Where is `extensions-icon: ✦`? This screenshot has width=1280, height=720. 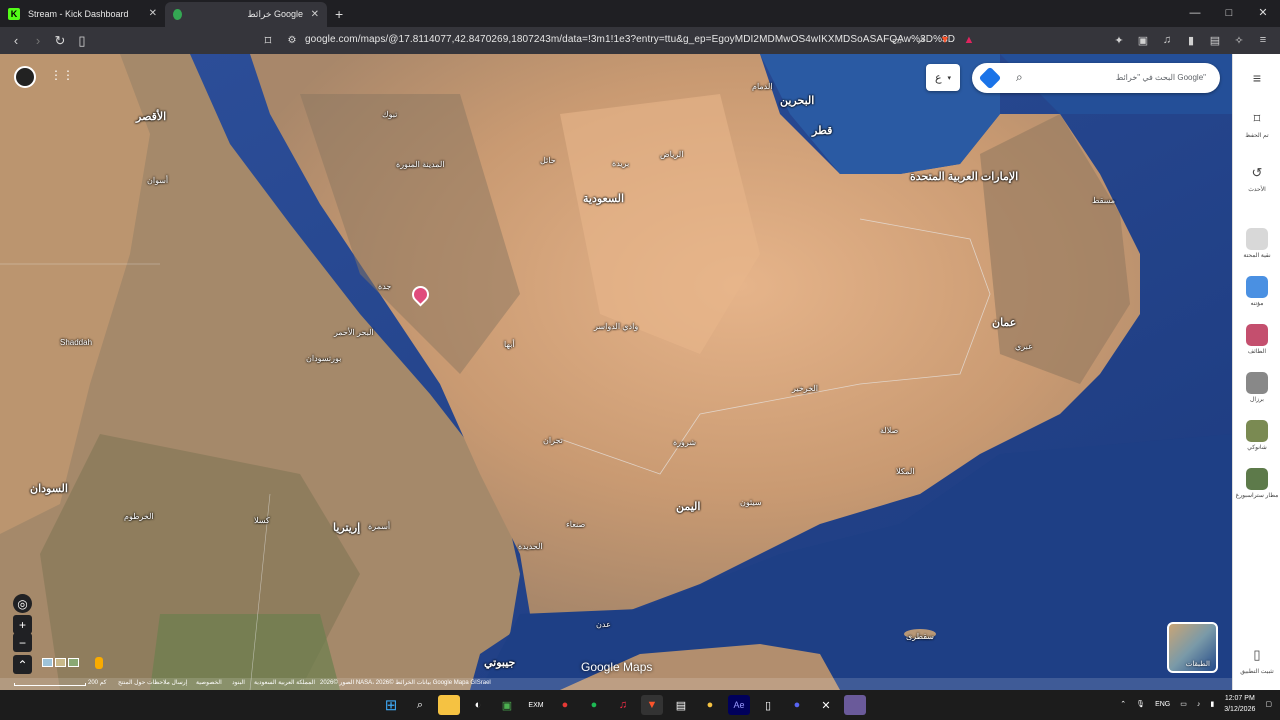 extensions-icon: ✦ is located at coordinates (1119, 40).